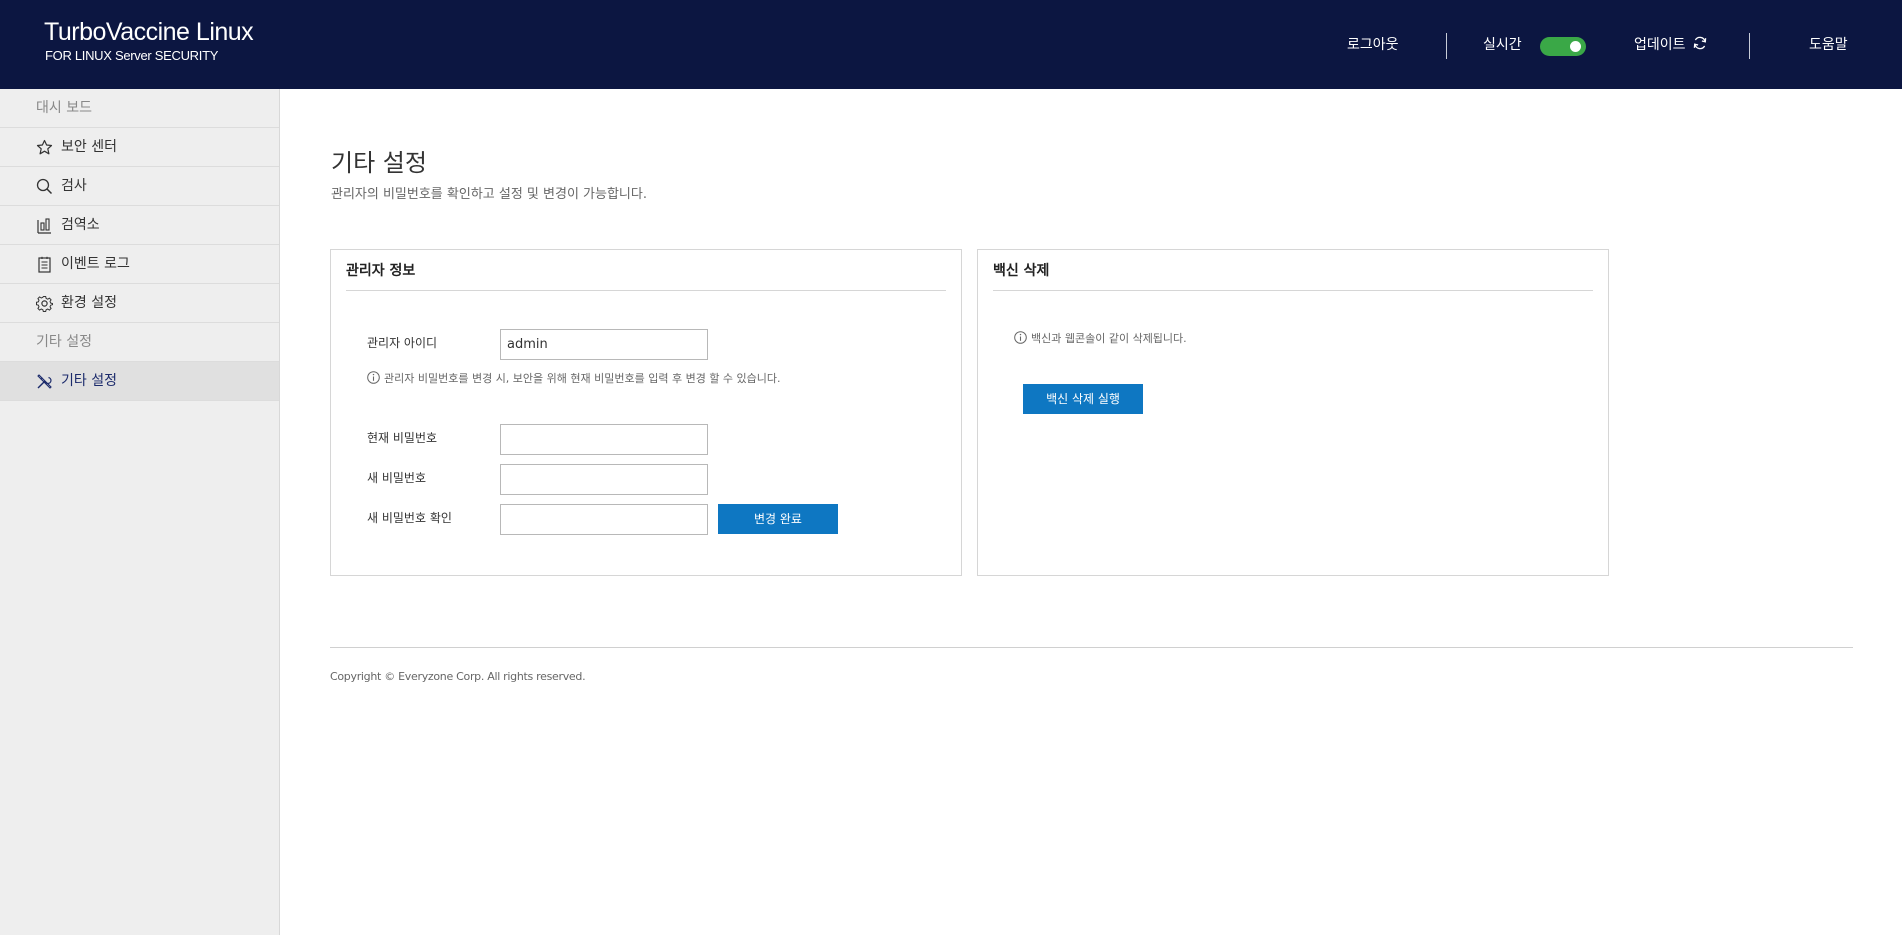  What do you see at coordinates (1373, 44) in the screenshot?
I see `logout-link: 로그아웃` at bounding box center [1373, 44].